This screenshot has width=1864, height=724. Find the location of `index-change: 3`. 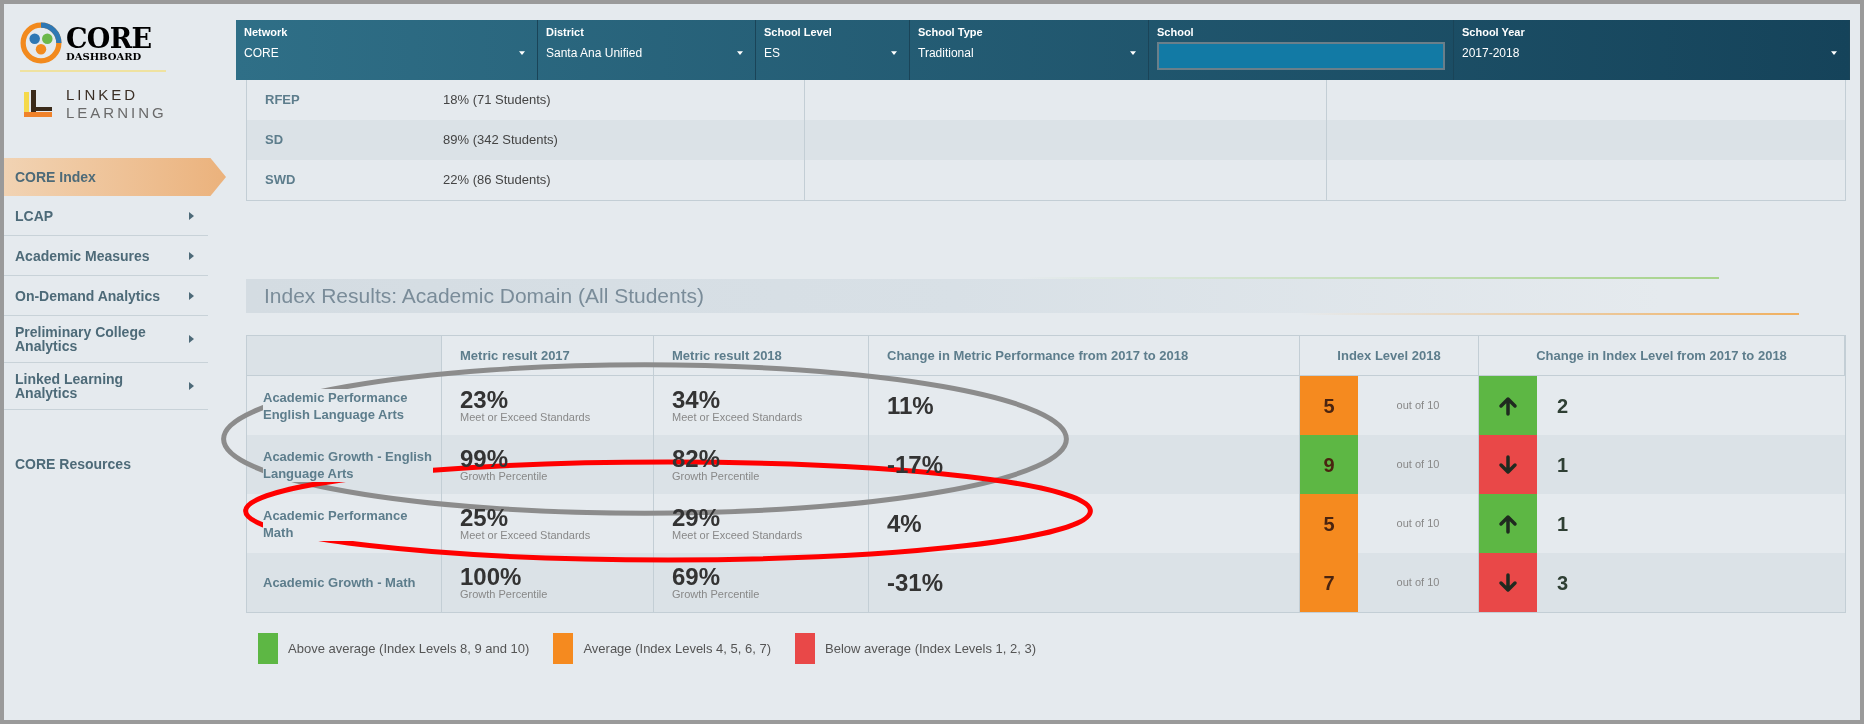

index-change: 3 is located at coordinates (1563, 583).